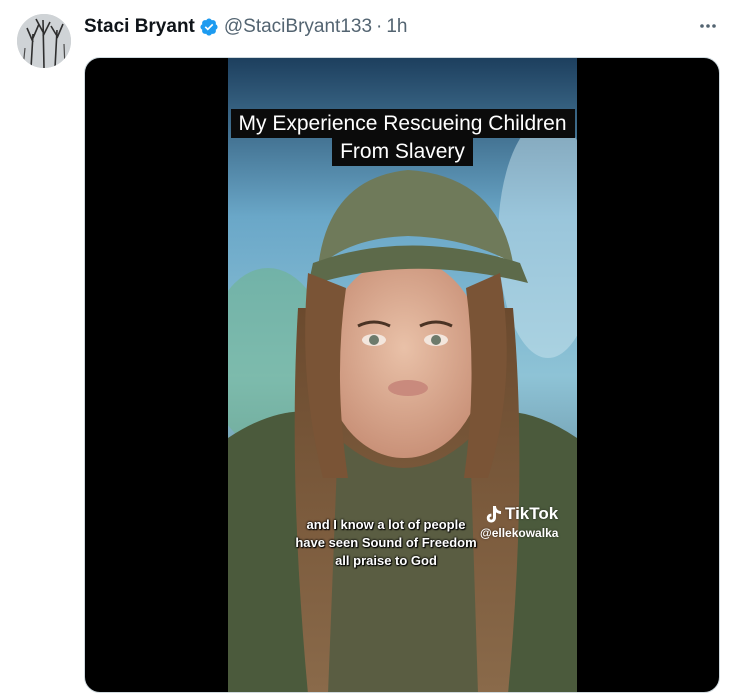  Describe the element at coordinates (386, 560) in the screenshot. I see `subtitle-line: all praise to God` at that location.